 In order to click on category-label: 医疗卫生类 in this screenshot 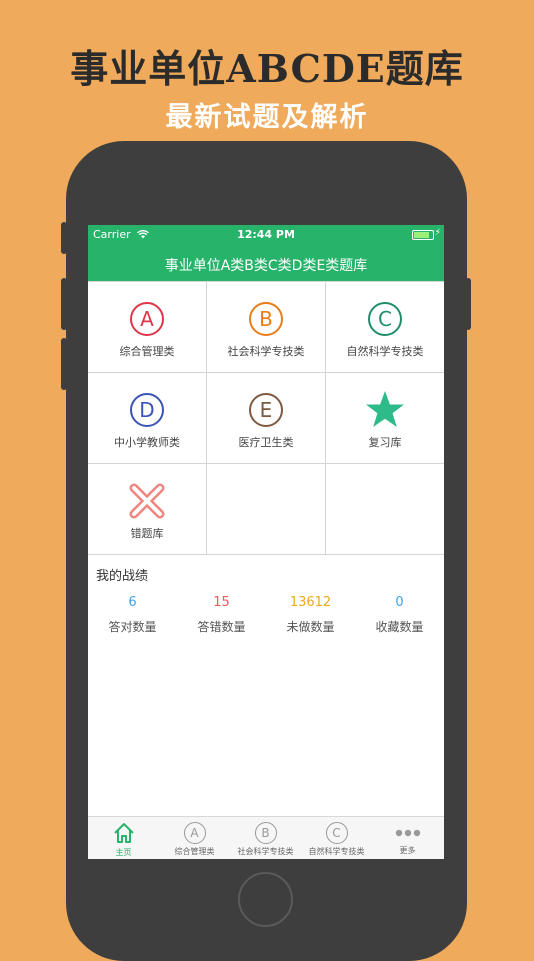, I will do `click(266, 442)`.